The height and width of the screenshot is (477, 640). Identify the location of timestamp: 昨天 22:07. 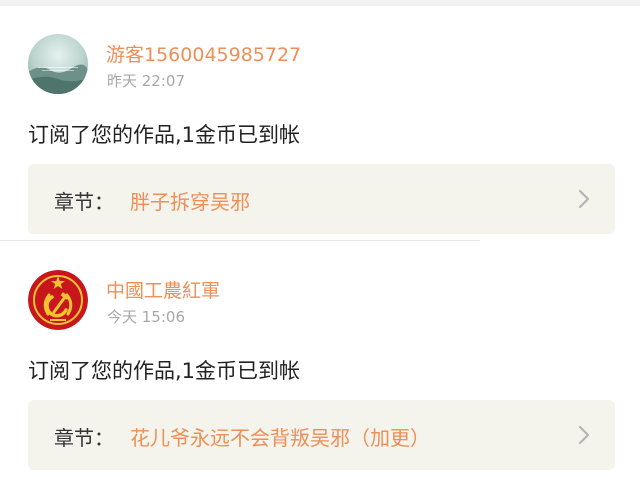
(146, 81).